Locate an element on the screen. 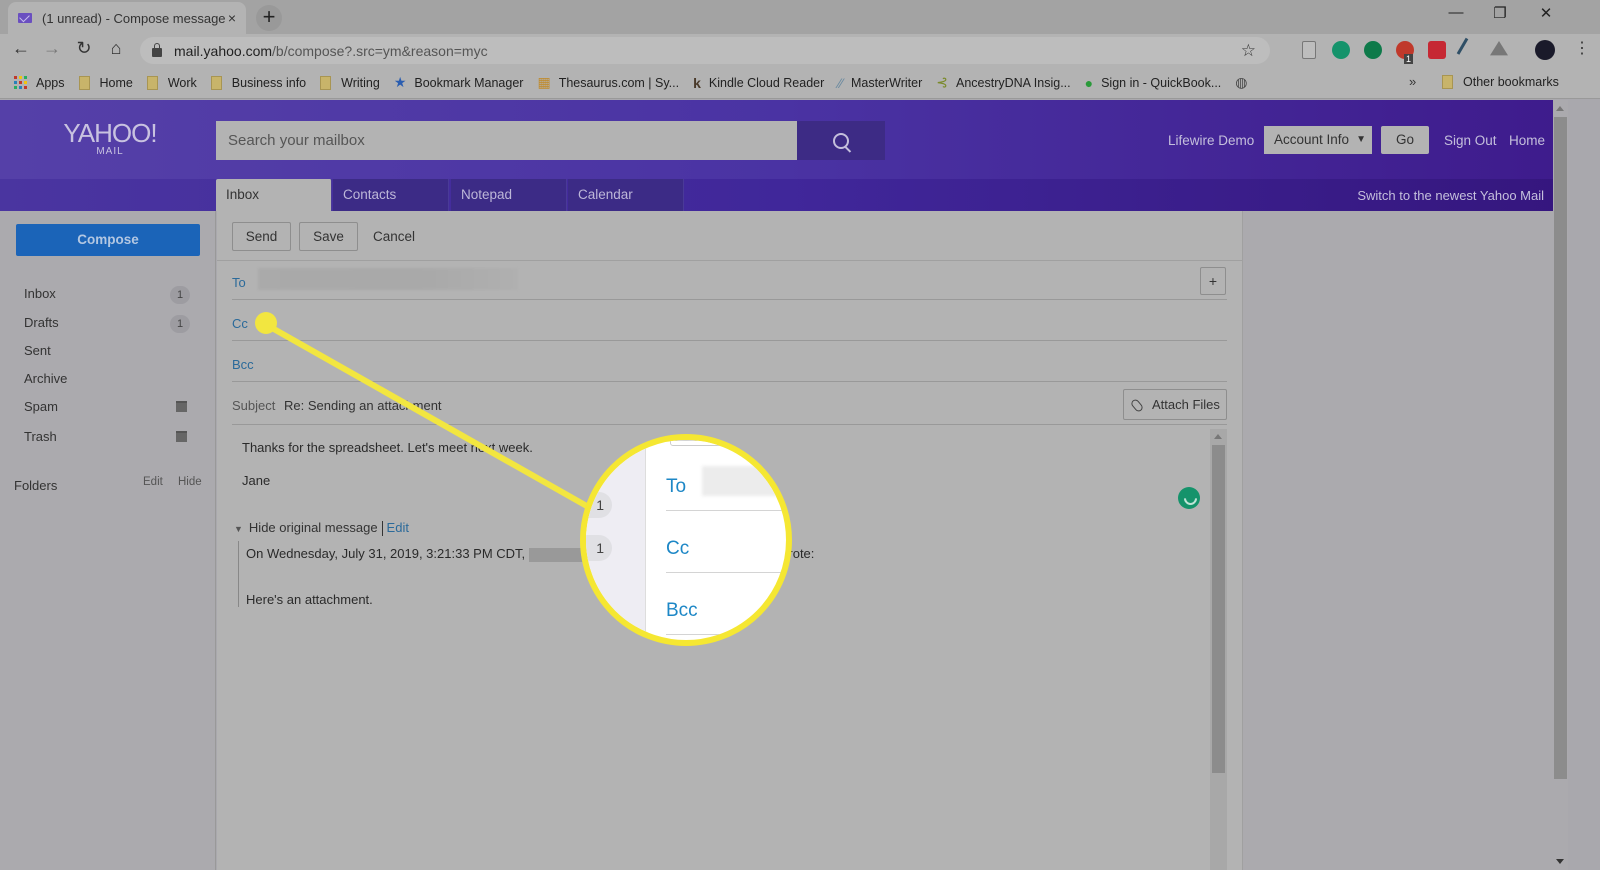 The image size is (1600, 870). tab-notepad: Notepad is located at coordinates (509, 195).